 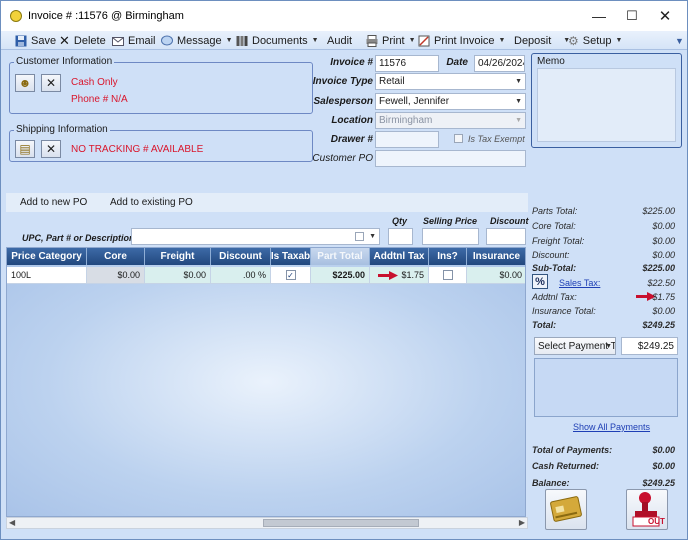 I want to click on selling-price-input, so click(x=450, y=236).